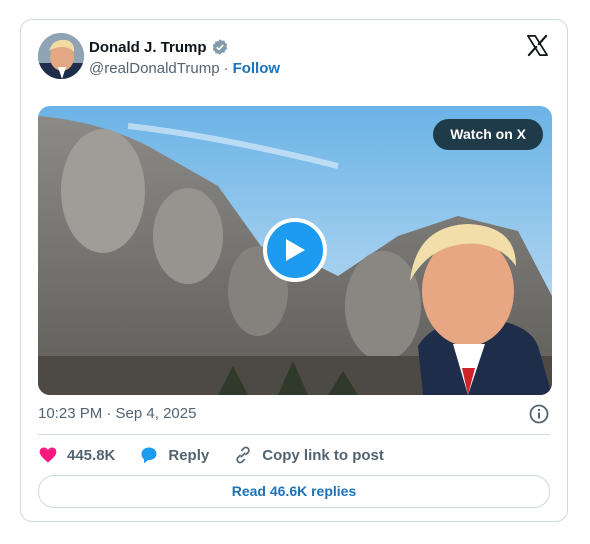 Image resolution: width=590 pixels, height=544 pixels. I want to click on x-logo-icon, so click(537, 45).